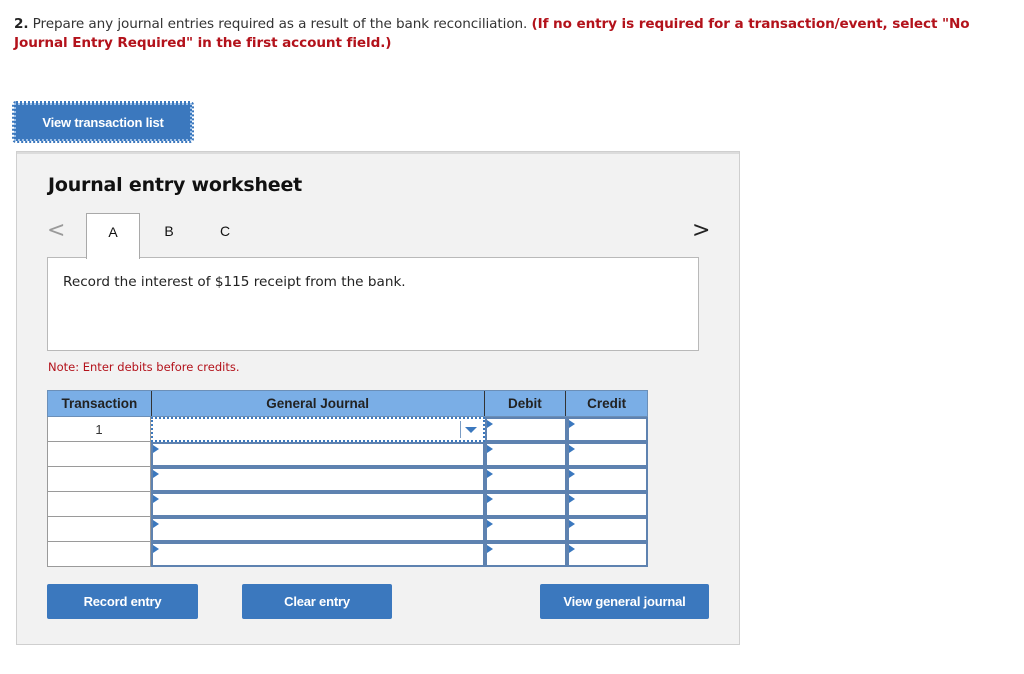 This screenshot has width=1024, height=674. I want to click on header-credit: Credit, so click(607, 403).